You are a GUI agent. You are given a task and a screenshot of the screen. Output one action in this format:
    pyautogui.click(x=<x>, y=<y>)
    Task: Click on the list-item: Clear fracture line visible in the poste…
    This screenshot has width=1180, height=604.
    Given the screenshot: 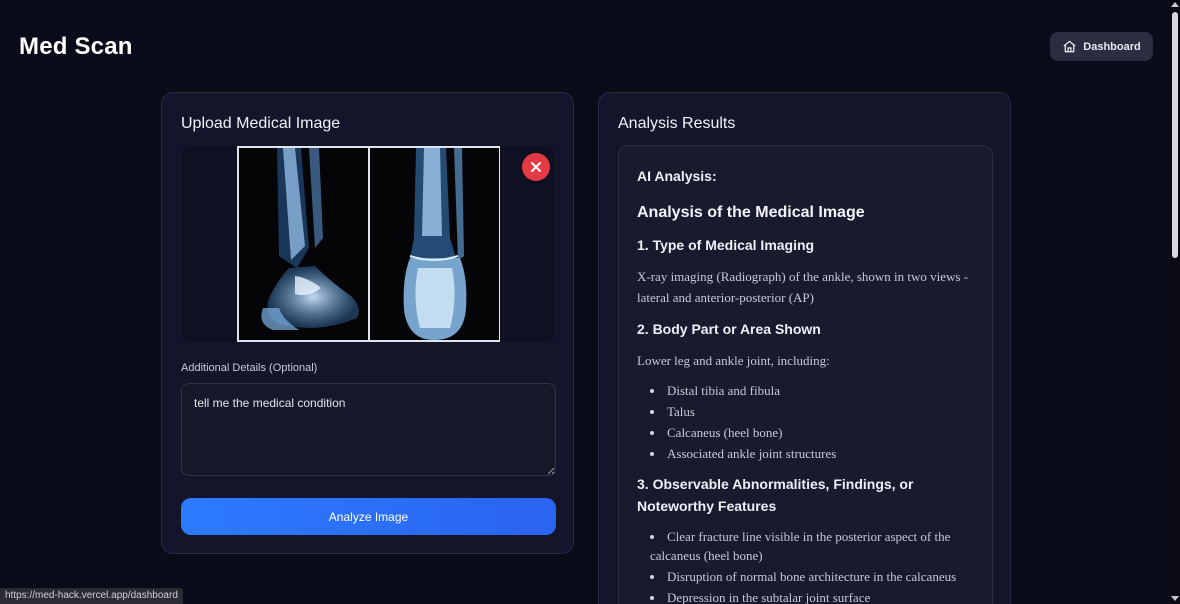 What is the action you would take?
    pyautogui.click(x=805, y=546)
    